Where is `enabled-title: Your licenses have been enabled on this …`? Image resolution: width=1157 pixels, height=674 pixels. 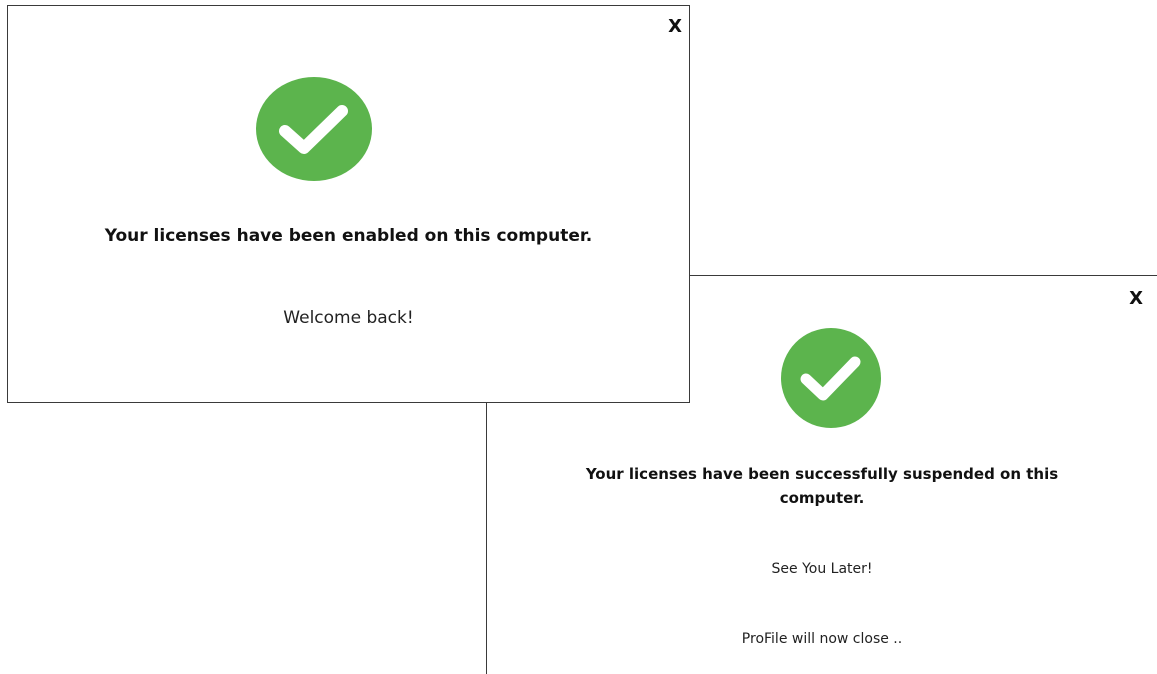 enabled-title: Your licenses have been enabled on this … is located at coordinates (348, 236).